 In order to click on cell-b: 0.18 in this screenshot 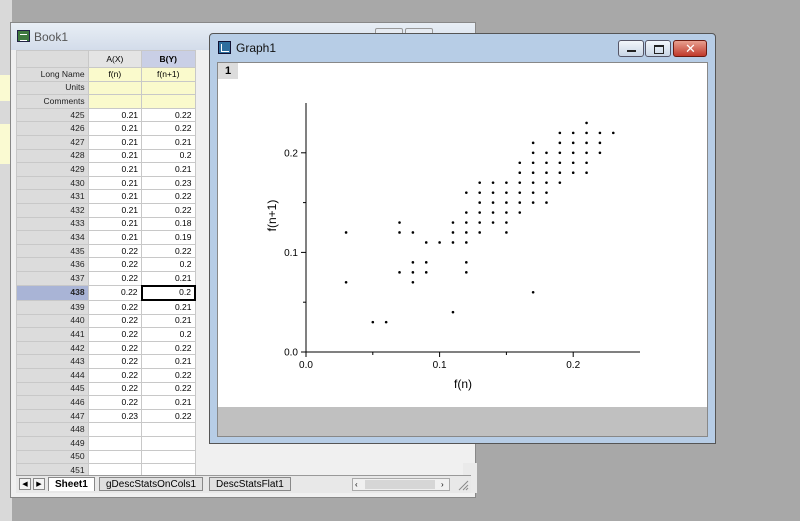, I will do `click(168, 224)`.